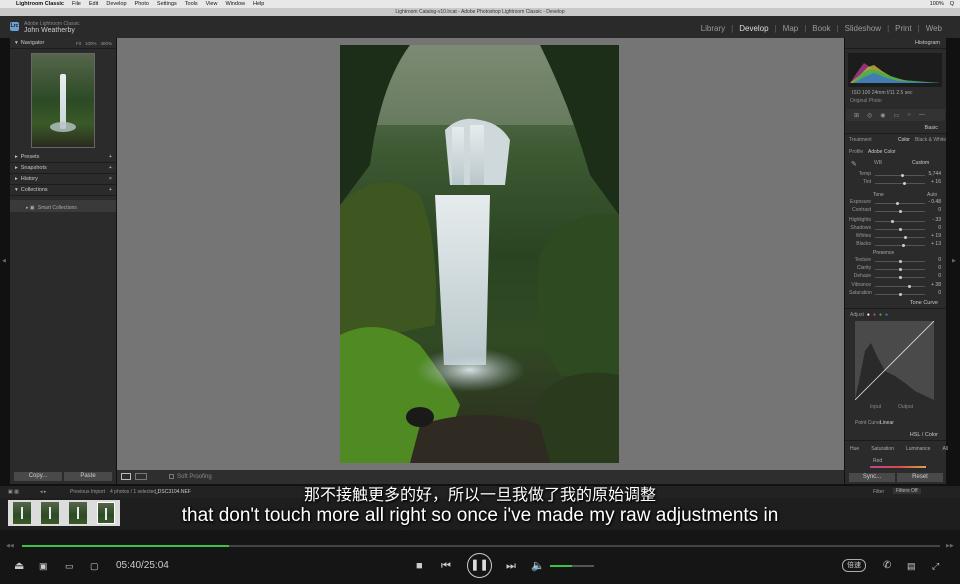 Image resolution: width=960 pixels, height=584 pixels. What do you see at coordinates (937, 4) in the screenshot?
I see `battery-status: 100%` at bounding box center [937, 4].